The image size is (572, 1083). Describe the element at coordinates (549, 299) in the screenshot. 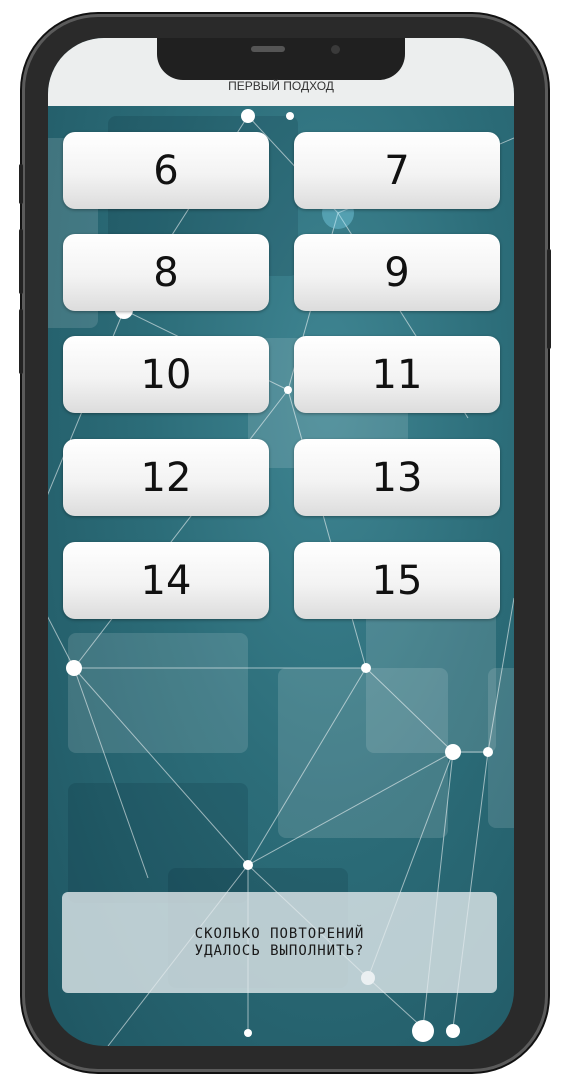

I see `phone-power-button` at that location.